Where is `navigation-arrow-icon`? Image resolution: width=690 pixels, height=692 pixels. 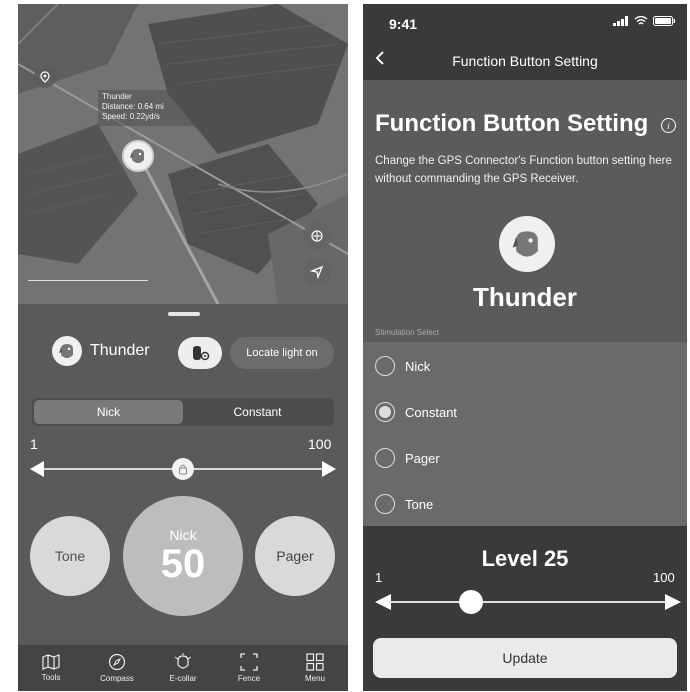 navigation-arrow-icon is located at coordinates (317, 272).